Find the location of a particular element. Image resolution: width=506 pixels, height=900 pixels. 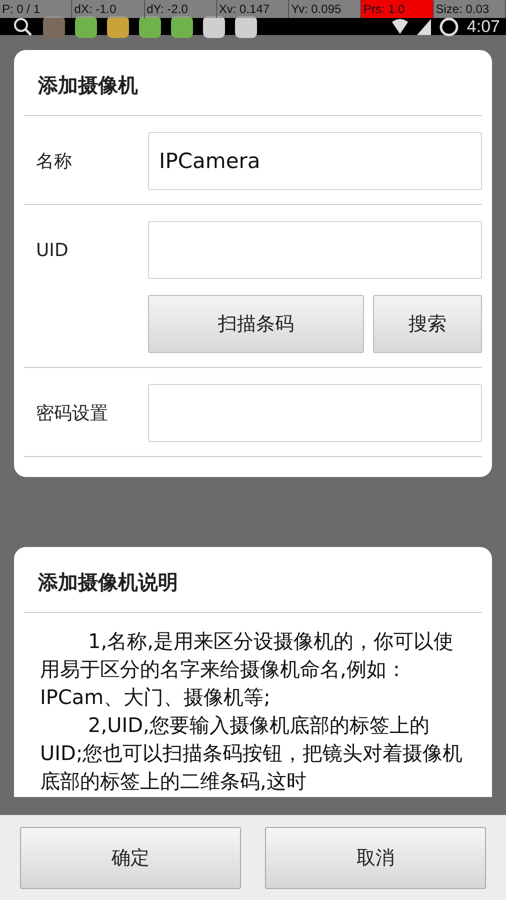

dialog-button: 取消 is located at coordinates (375, 857).